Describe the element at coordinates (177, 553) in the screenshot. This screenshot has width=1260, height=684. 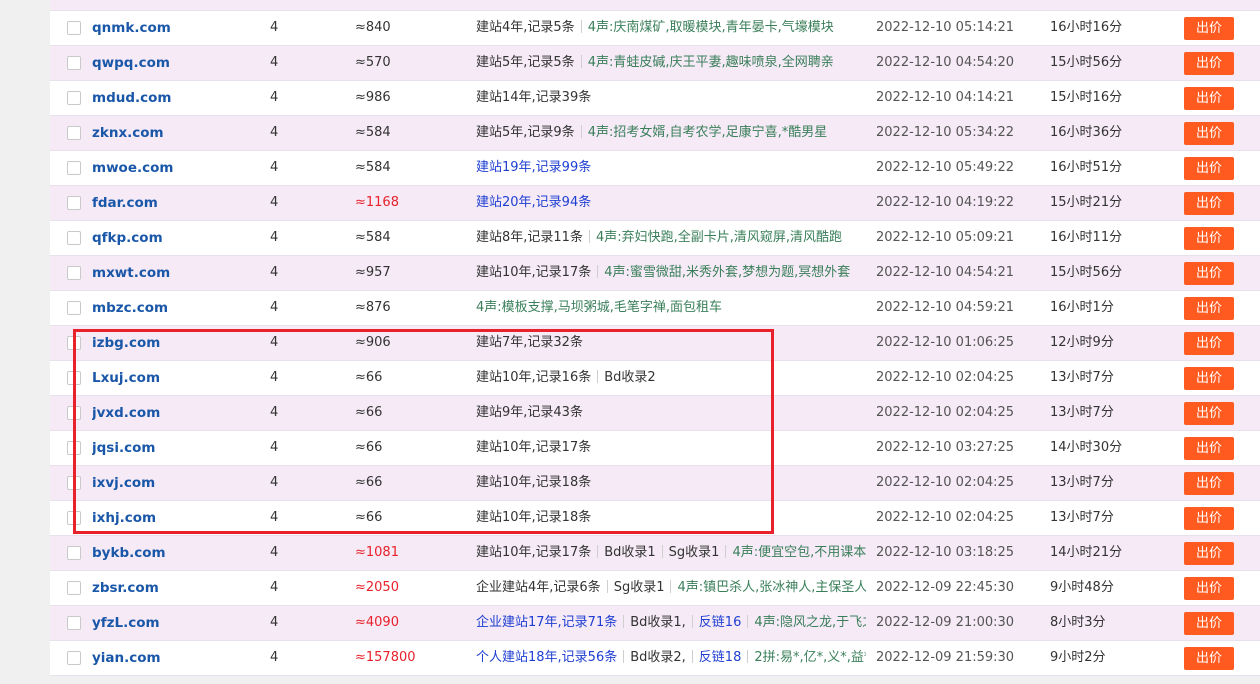
I see `domain-link: bykb.com` at that location.